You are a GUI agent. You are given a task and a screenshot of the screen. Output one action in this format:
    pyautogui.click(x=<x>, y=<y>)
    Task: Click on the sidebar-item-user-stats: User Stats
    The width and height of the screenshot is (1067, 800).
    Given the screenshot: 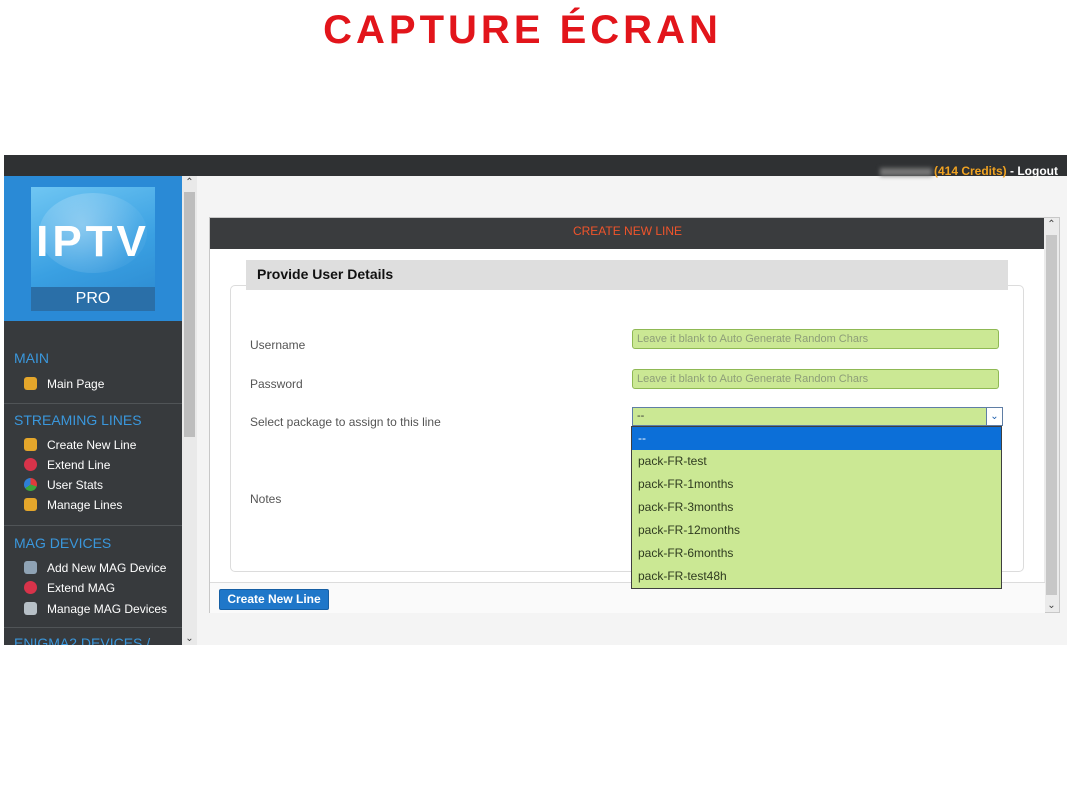 What is the action you would take?
    pyautogui.click(x=63, y=485)
    